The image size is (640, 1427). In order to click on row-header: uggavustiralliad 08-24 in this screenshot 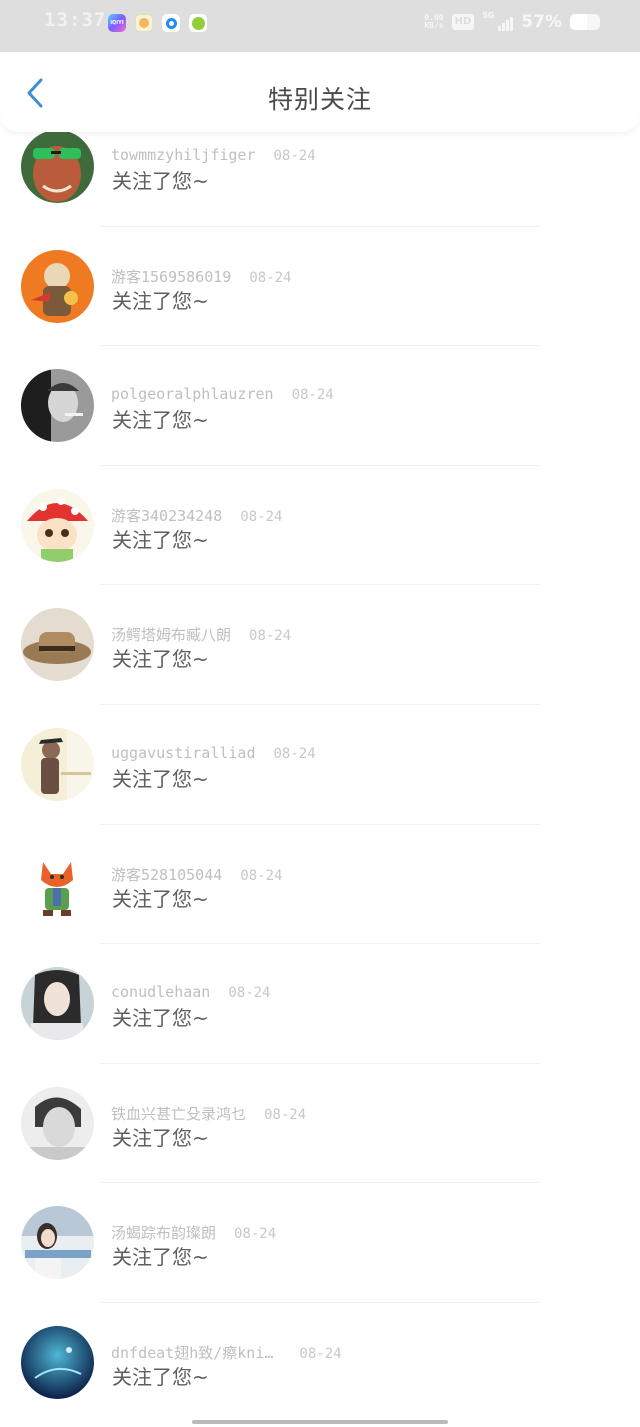, I will do `click(213, 753)`.